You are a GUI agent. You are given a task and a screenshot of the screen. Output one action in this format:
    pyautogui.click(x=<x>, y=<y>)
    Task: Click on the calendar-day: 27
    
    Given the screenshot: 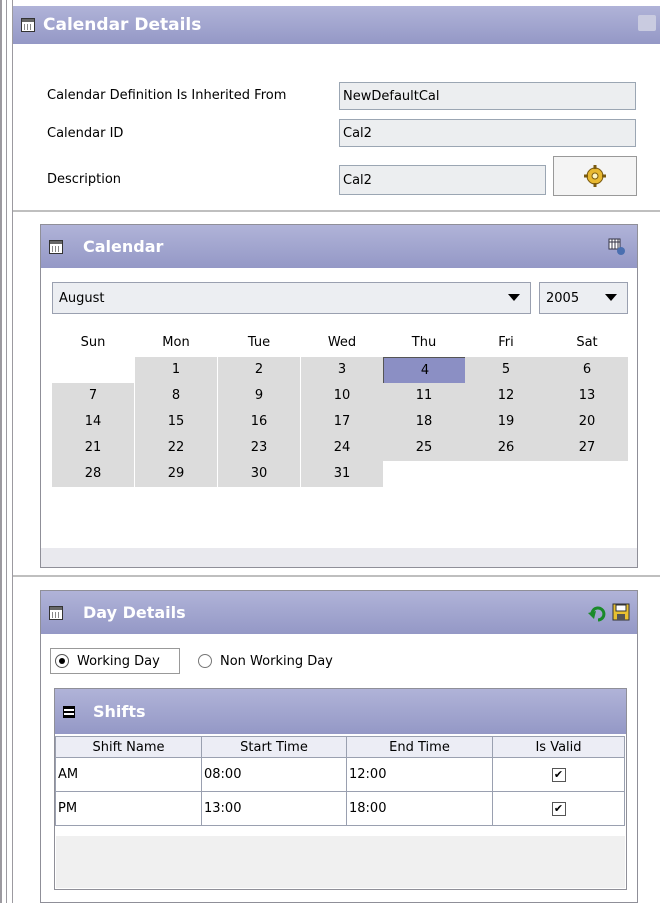 What is the action you would take?
    pyautogui.click(x=587, y=448)
    